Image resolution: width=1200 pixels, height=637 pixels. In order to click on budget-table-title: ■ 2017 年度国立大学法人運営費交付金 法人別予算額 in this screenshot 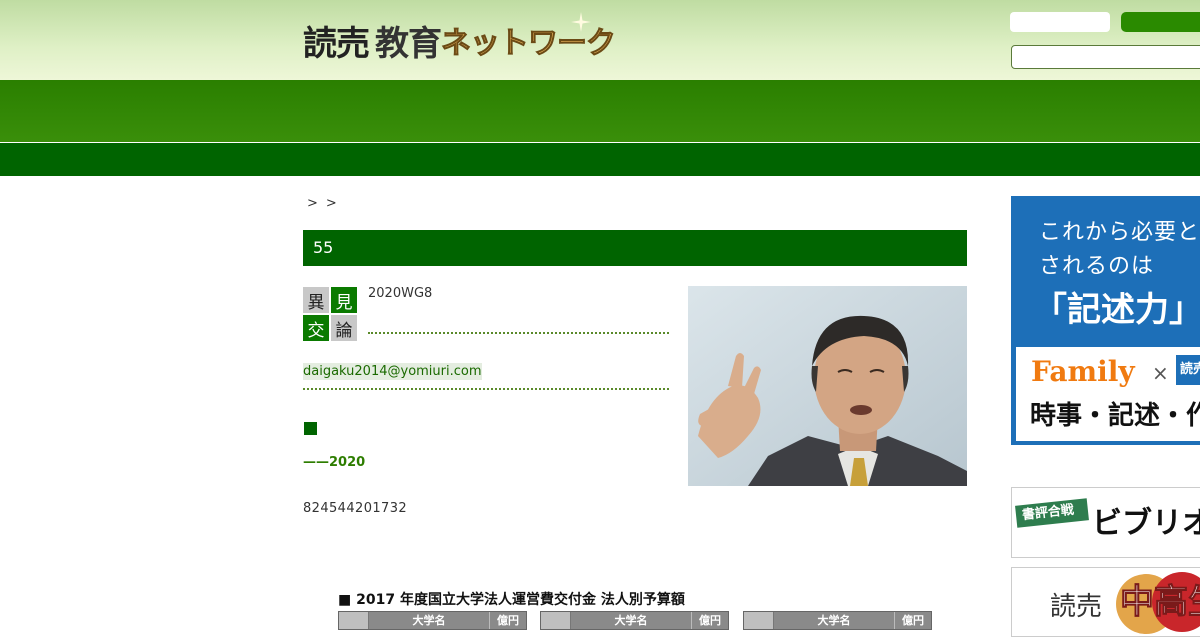, I will do `click(511, 600)`.